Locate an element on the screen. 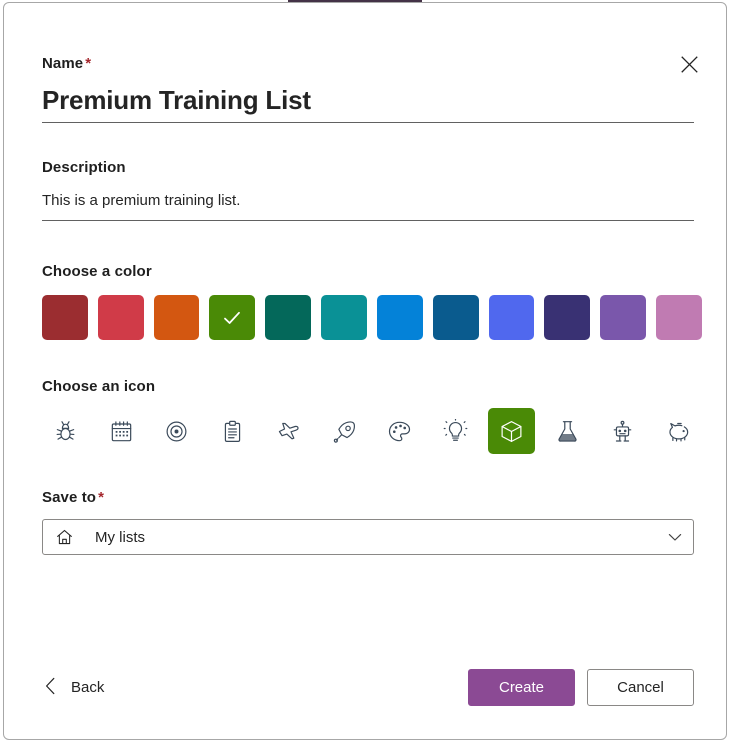 The height and width of the screenshot is (745, 731). icon-choice-clipboard-icon is located at coordinates (232, 431).